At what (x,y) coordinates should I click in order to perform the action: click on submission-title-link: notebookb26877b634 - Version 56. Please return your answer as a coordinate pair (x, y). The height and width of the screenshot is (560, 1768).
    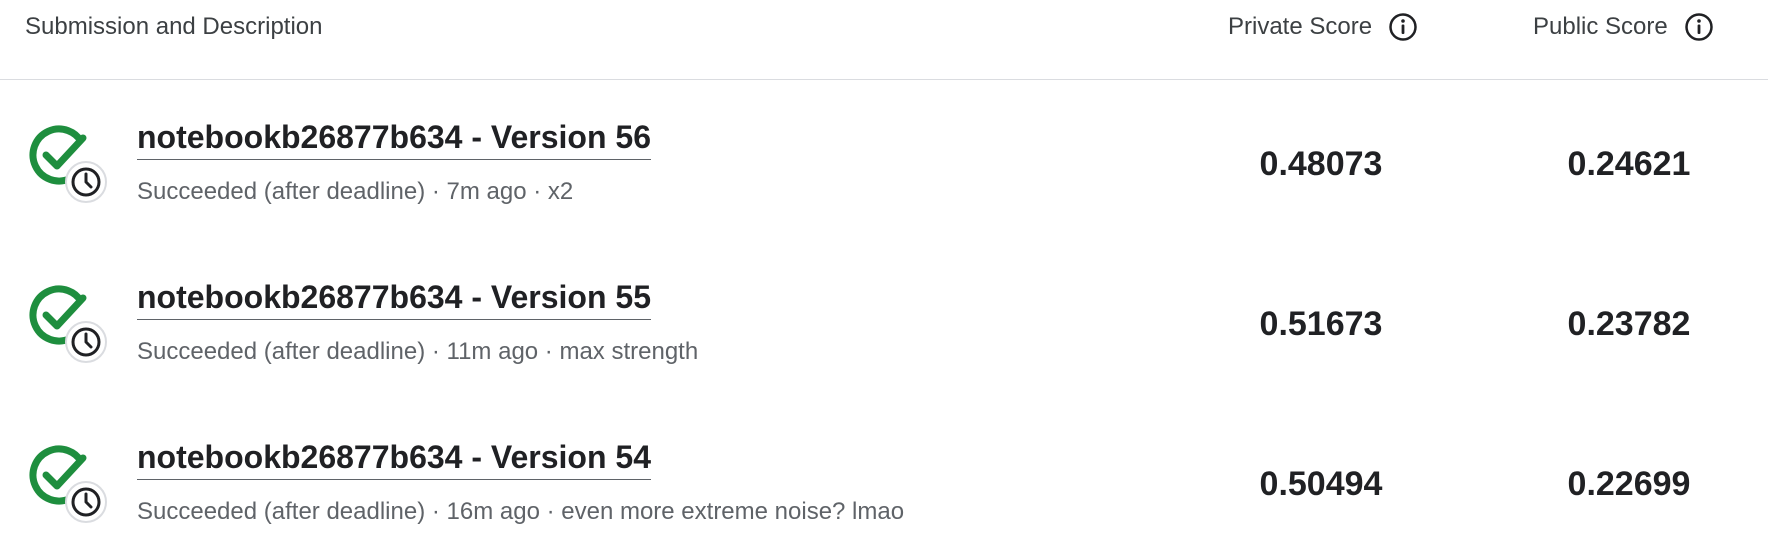
    Looking at the image, I should click on (394, 138).